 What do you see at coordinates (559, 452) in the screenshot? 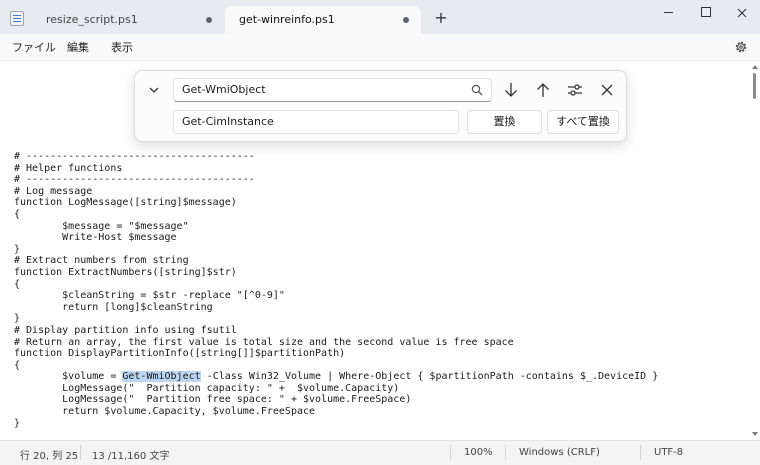
I see `line-ending: Windows (CRLF)` at bounding box center [559, 452].